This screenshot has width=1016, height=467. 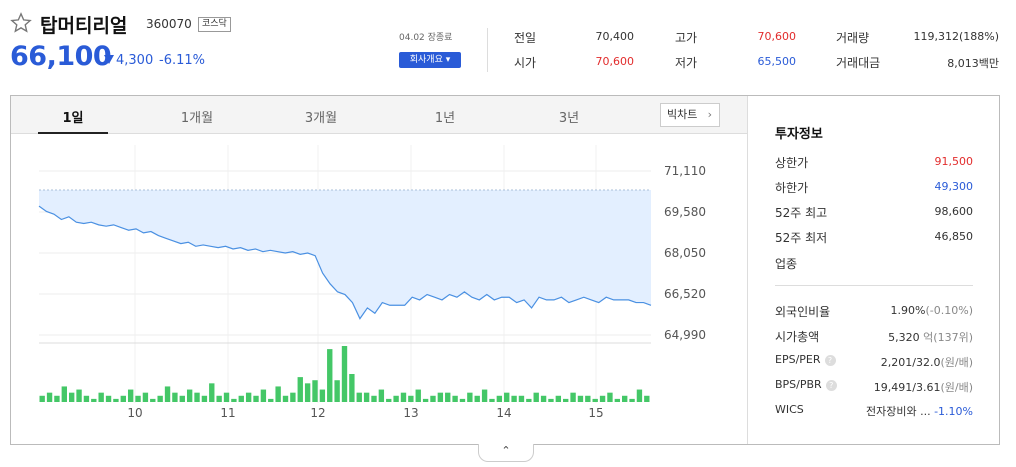 What do you see at coordinates (214, 24) in the screenshot?
I see `market-badge: 코스닥` at bounding box center [214, 24].